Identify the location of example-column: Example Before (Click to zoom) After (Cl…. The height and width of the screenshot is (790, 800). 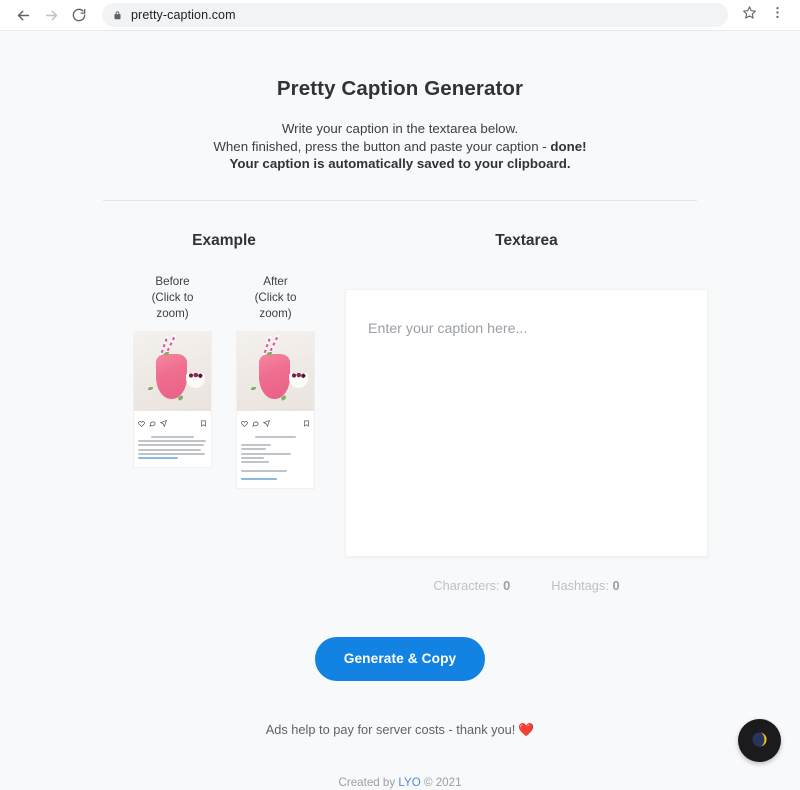
(224, 412).